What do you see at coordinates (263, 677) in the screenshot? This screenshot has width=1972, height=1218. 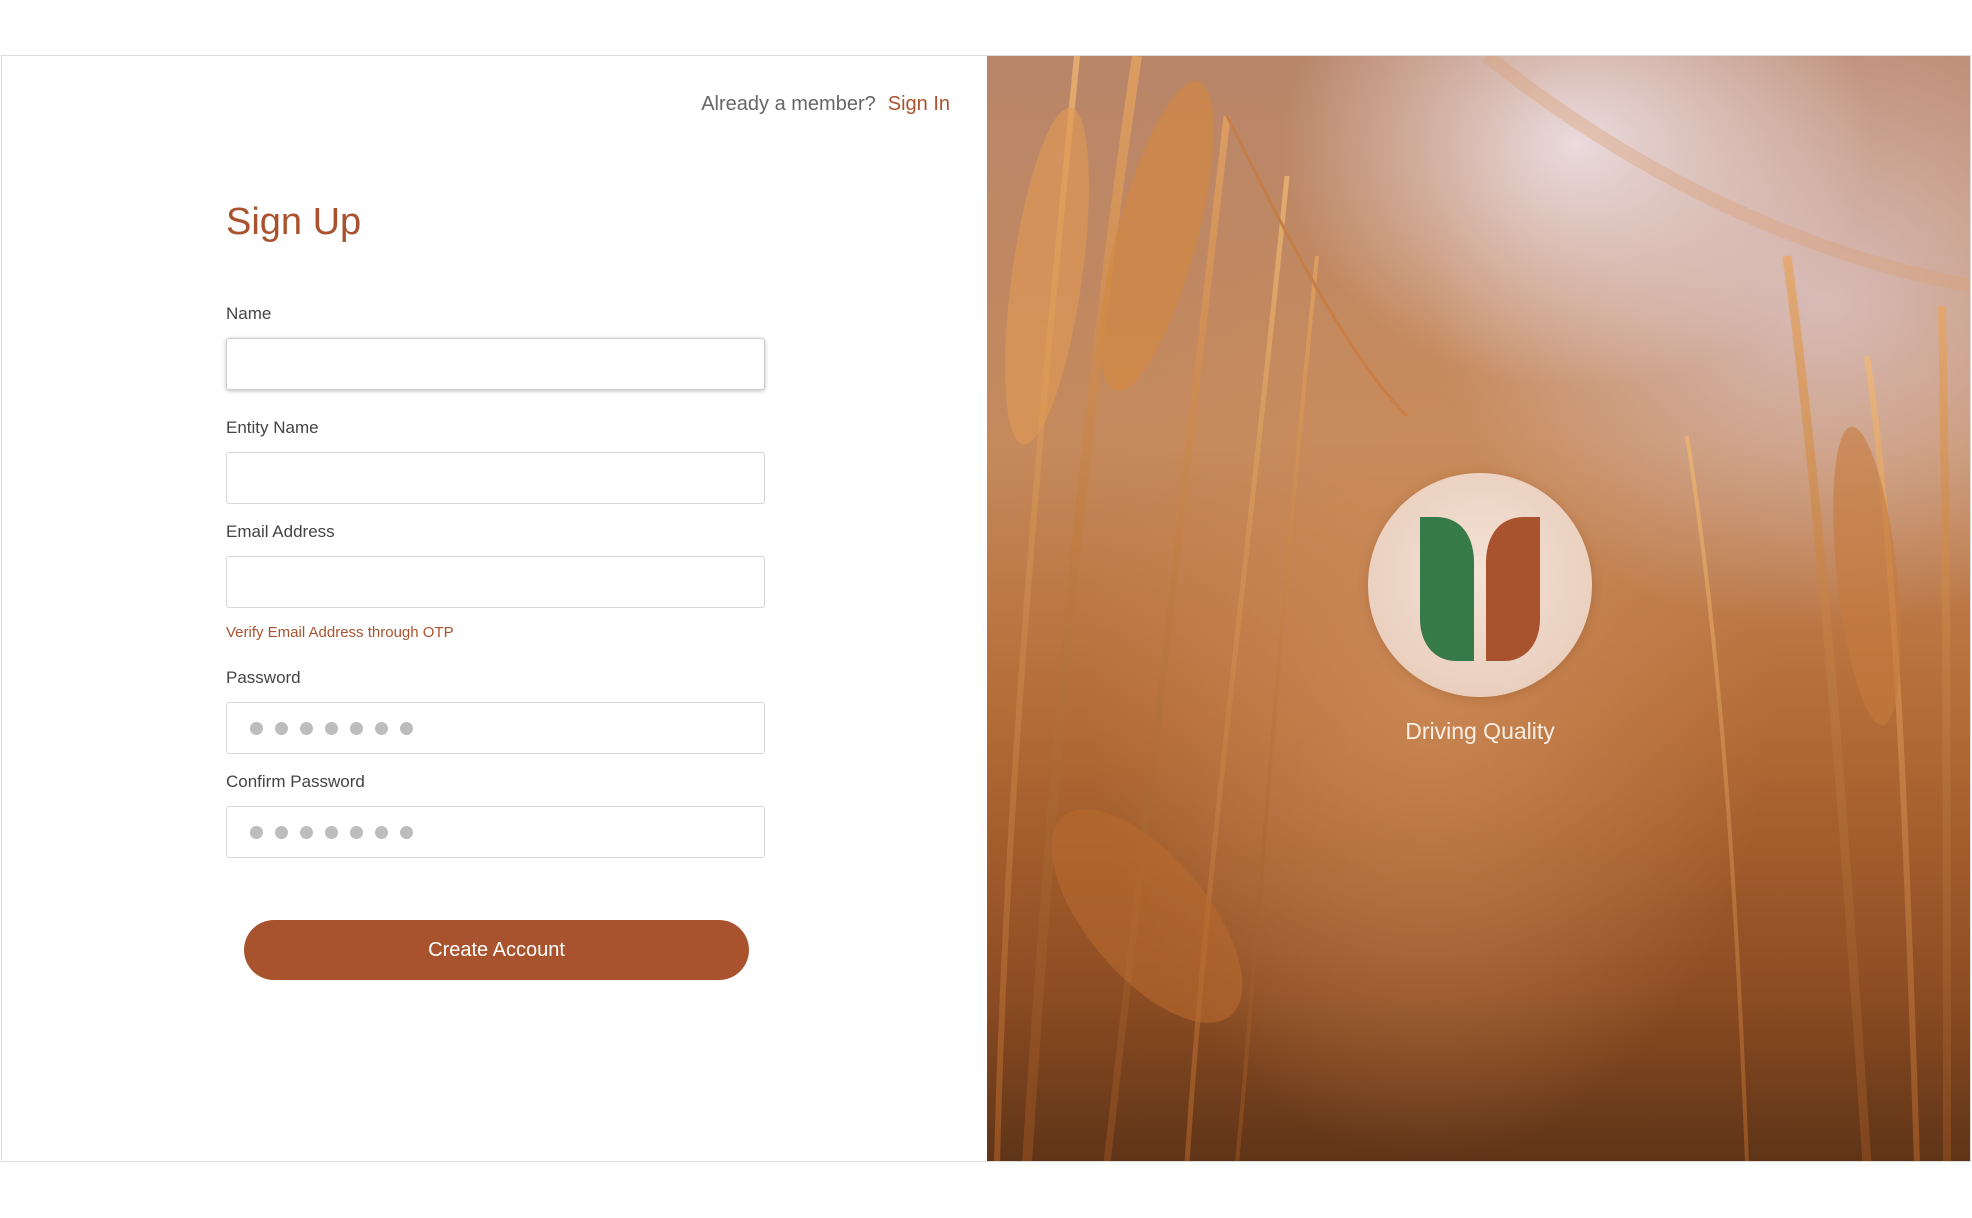 I see `password-label: Password` at bounding box center [263, 677].